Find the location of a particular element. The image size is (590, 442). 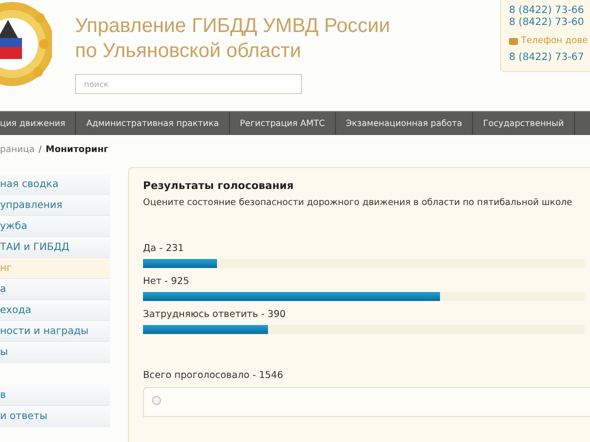

radio-button is located at coordinates (156, 400).